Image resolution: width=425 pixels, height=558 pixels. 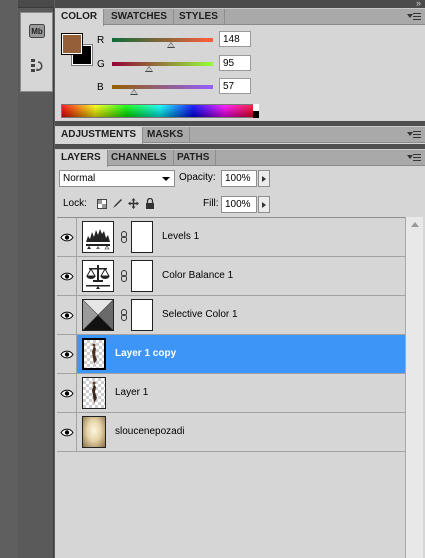 What do you see at coordinates (235, 86) in the screenshot?
I see `blue-value-field` at bounding box center [235, 86].